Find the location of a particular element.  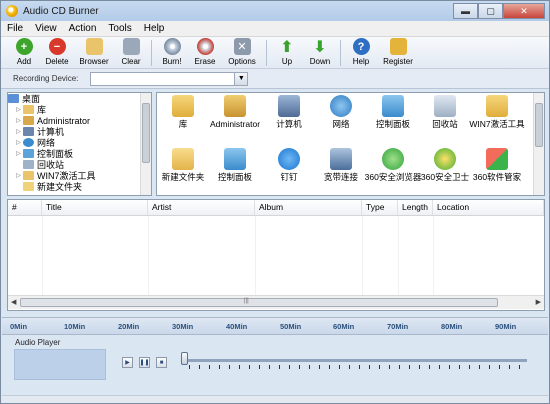

add-button: + Add is located at coordinates (24, 53).